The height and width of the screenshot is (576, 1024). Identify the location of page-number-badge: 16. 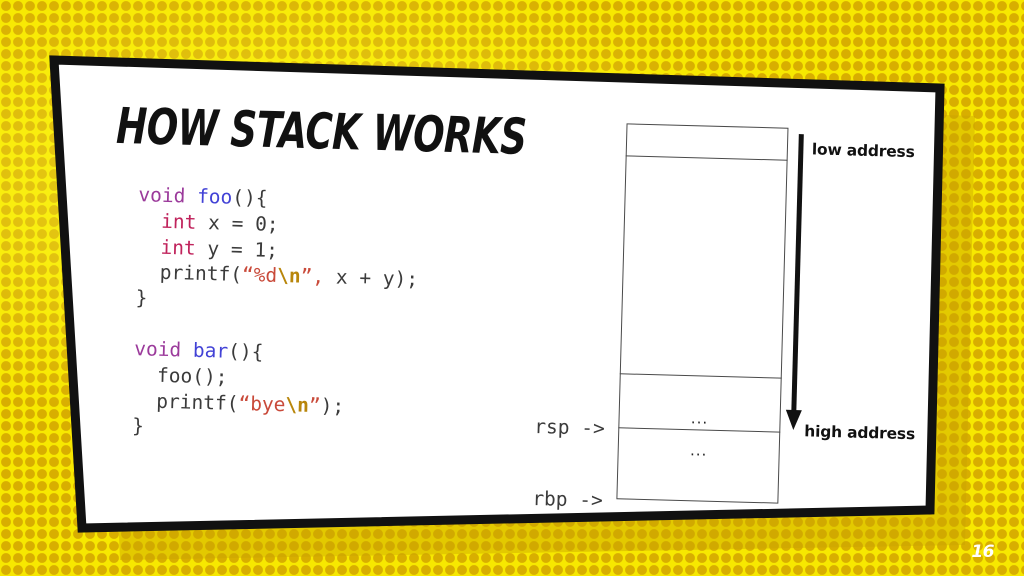
(982, 552).